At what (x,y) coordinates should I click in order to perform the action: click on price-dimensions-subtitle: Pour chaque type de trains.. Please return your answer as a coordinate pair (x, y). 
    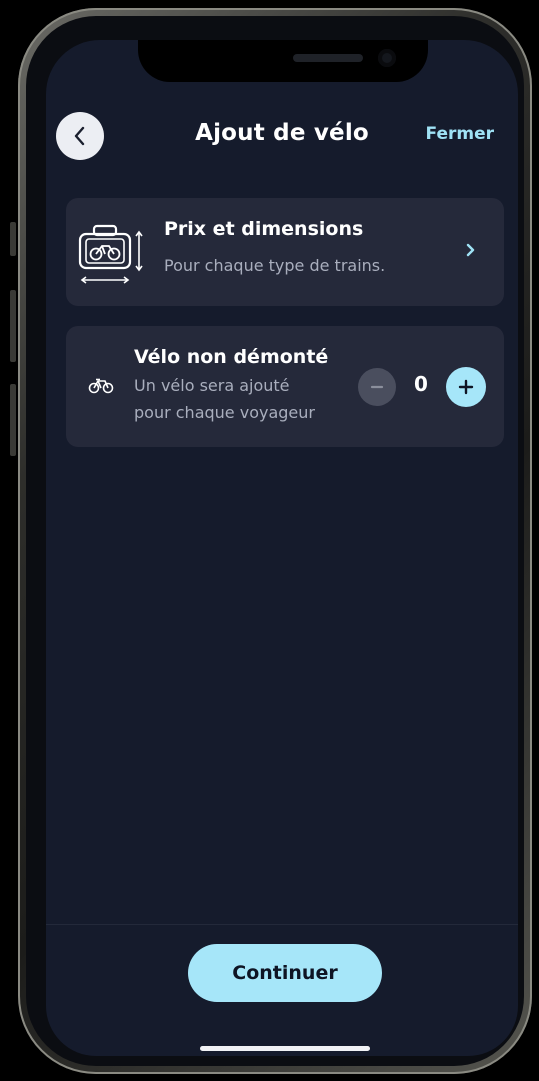
    Looking at the image, I should click on (275, 265).